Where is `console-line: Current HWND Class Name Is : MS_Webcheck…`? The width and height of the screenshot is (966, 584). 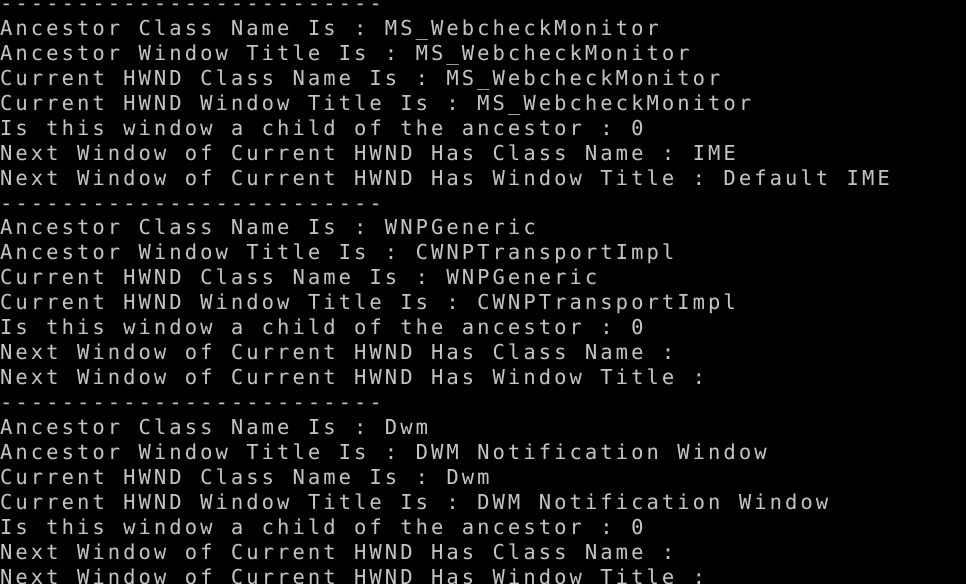
console-line: Current HWND Class Name Is : MS_Webcheck… is located at coordinates (362, 77).